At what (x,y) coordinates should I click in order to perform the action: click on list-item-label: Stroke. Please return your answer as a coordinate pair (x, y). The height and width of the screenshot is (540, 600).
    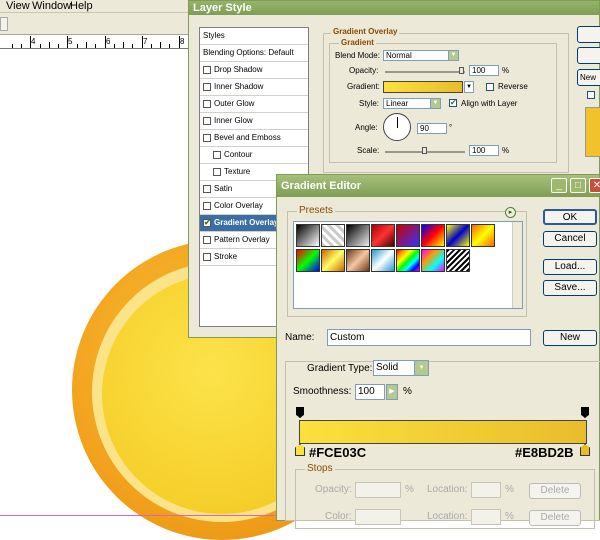
    Looking at the image, I should click on (226, 256).